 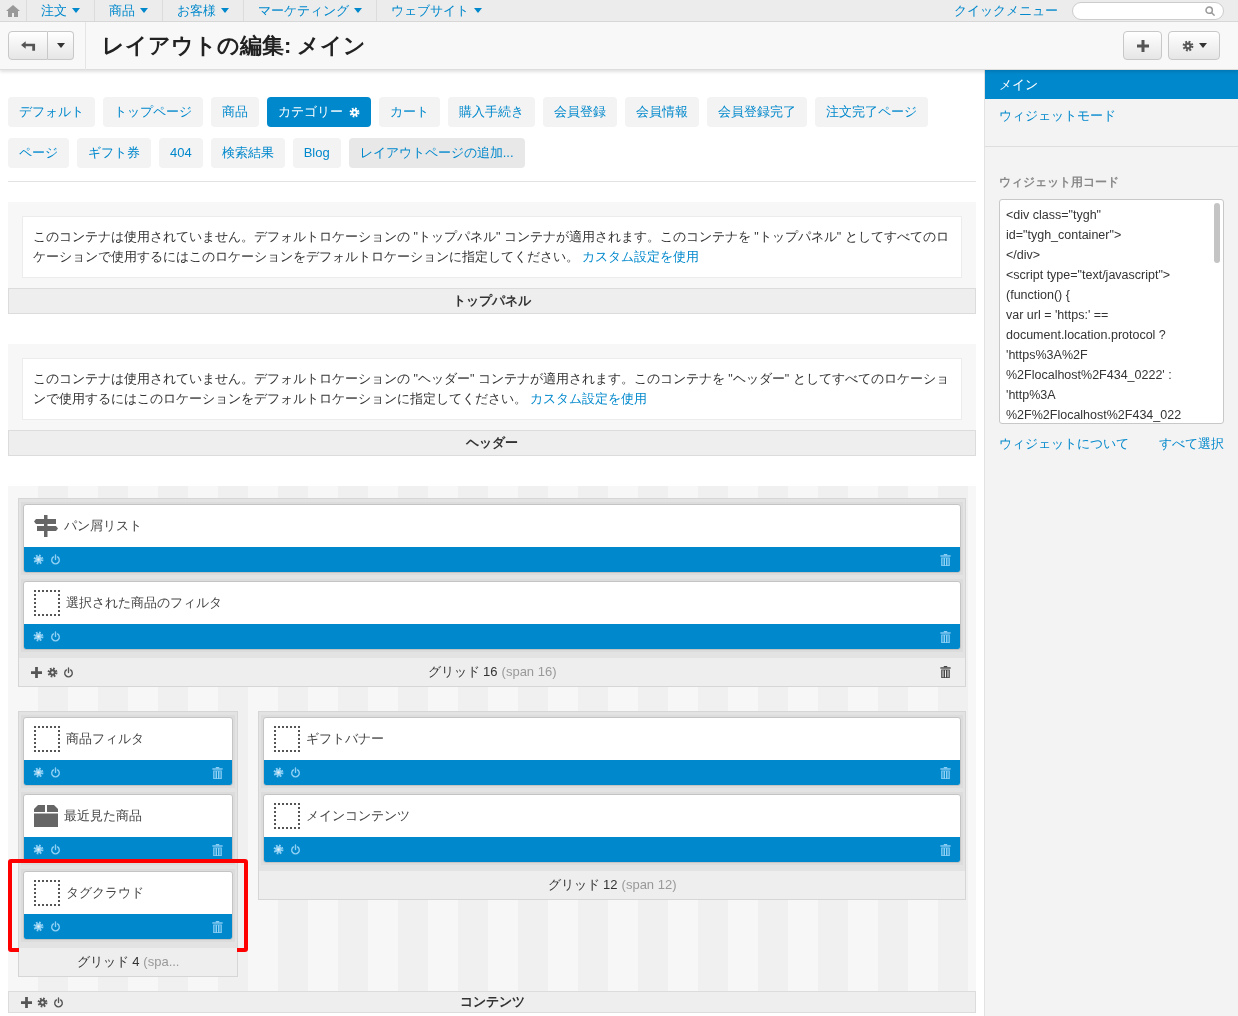 What do you see at coordinates (492, 301) in the screenshot?
I see `container-title: トップパネル` at bounding box center [492, 301].